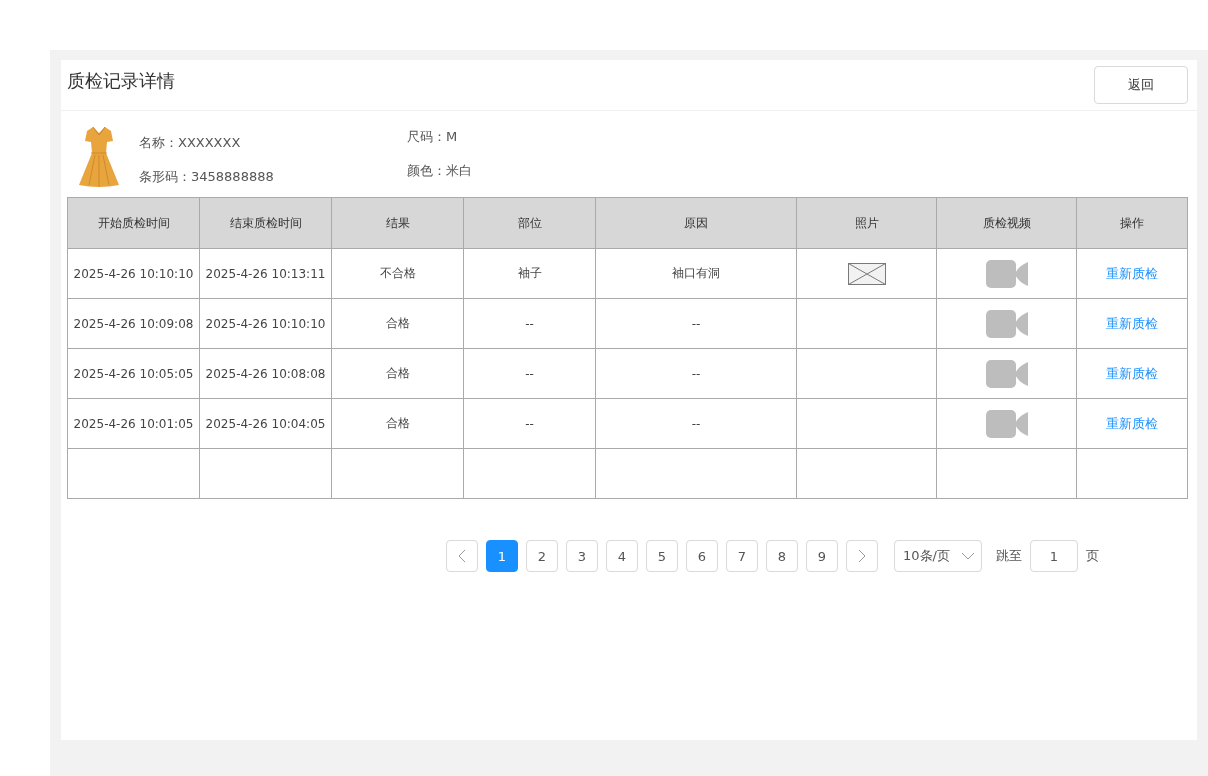 Image resolution: width=1208 pixels, height=776 pixels. What do you see at coordinates (439, 171) in the screenshot?
I see `product-color: 颜色：米白` at bounding box center [439, 171].